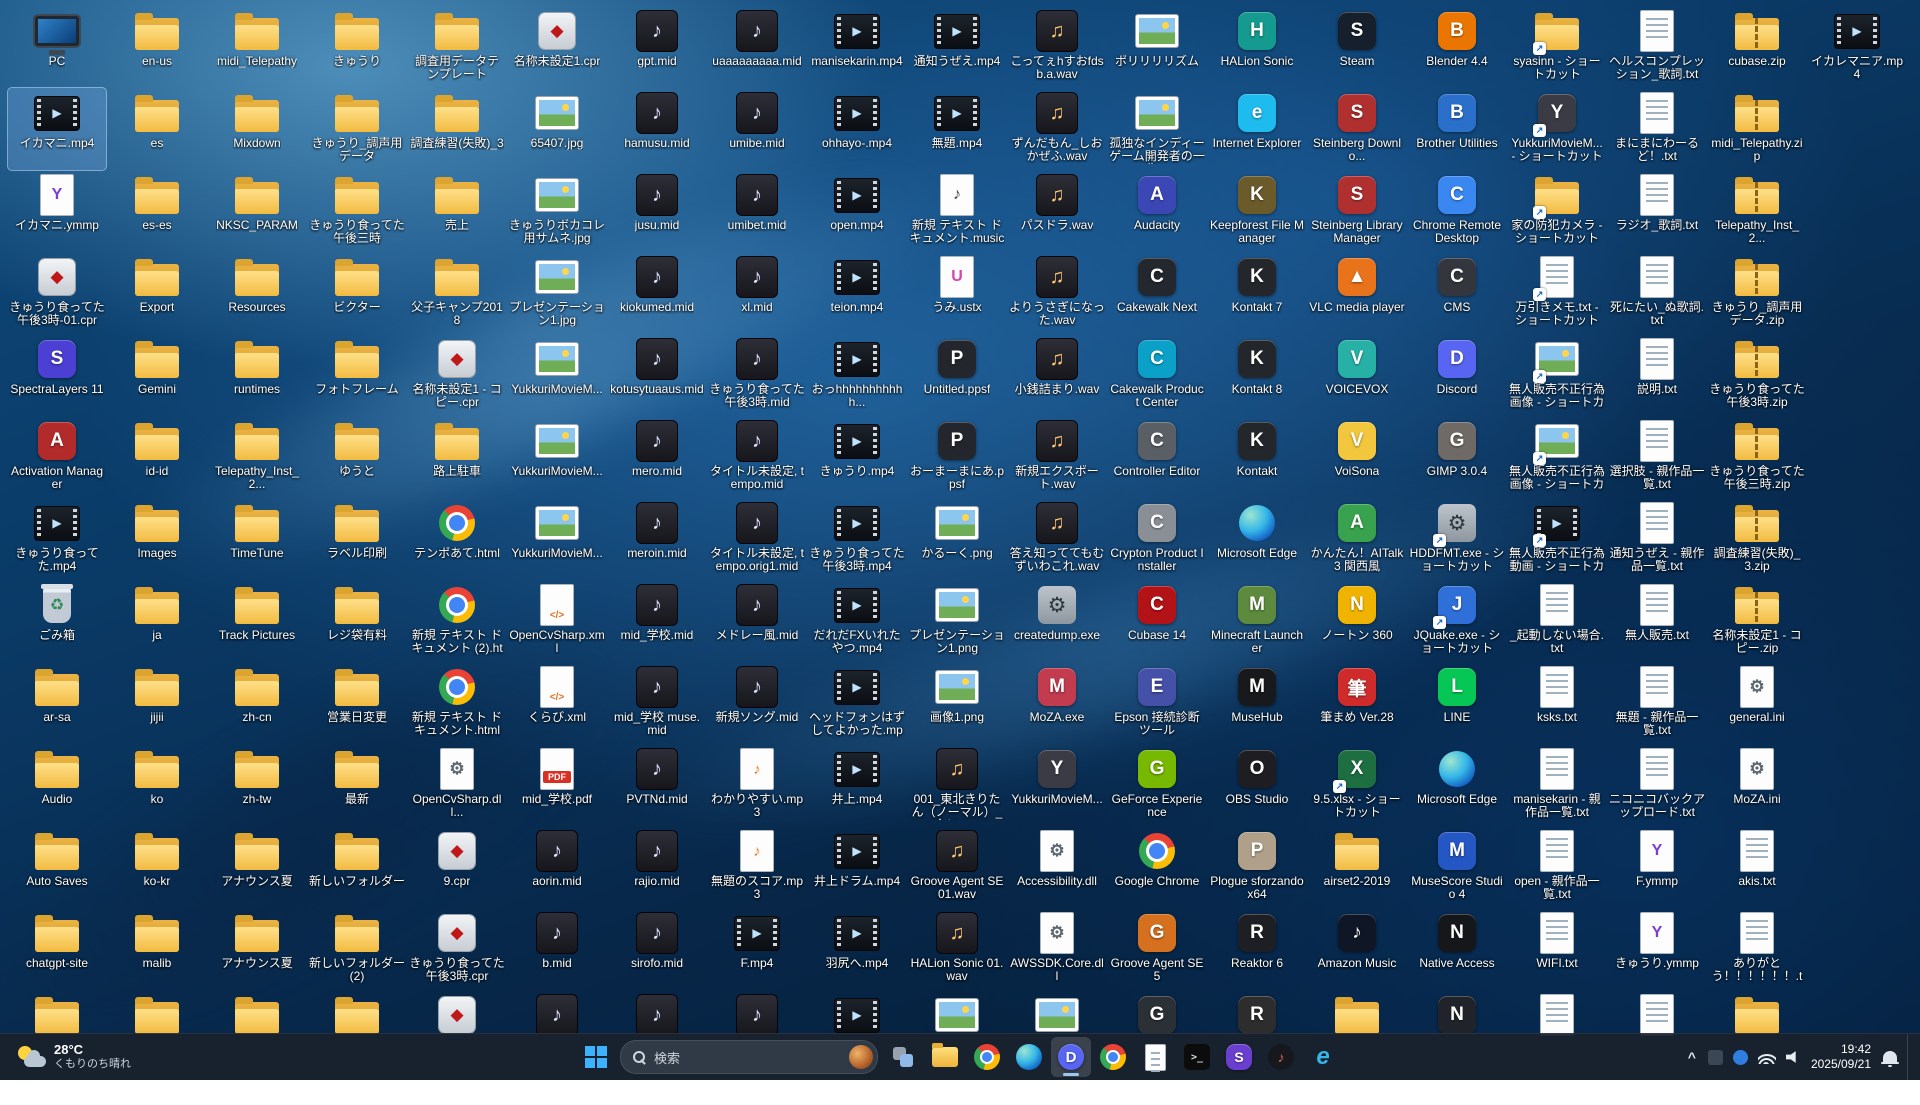 Image resolution: width=1920 pixels, height=1105 pixels. Describe the element at coordinates (457, 621) in the screenshot. I see `desktop-icon: 新規 テキスト ドキュメント (2).html` at that location.